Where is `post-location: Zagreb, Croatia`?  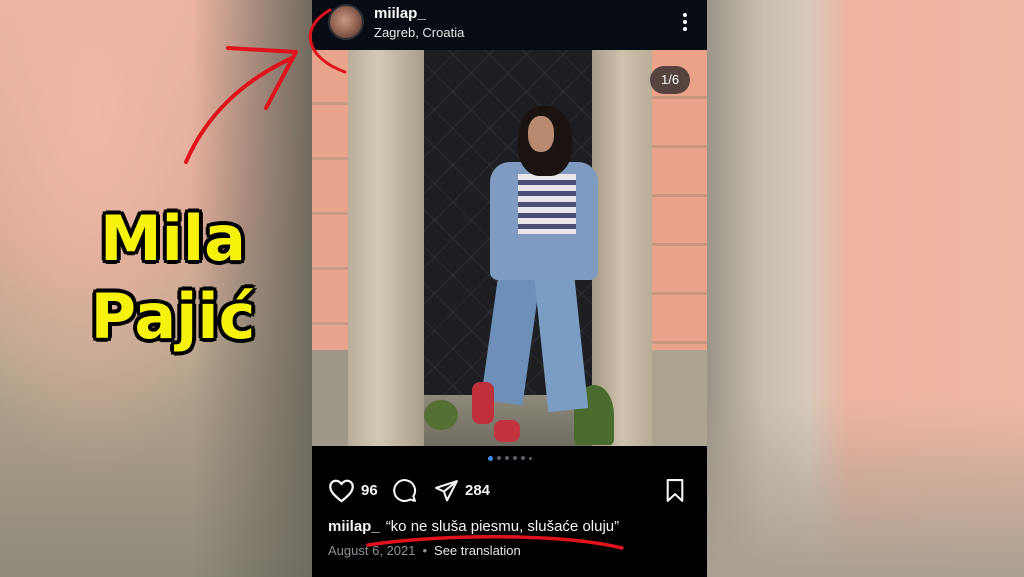 post-location: Zagreb, Croatia is located at coordinates (419, 32).